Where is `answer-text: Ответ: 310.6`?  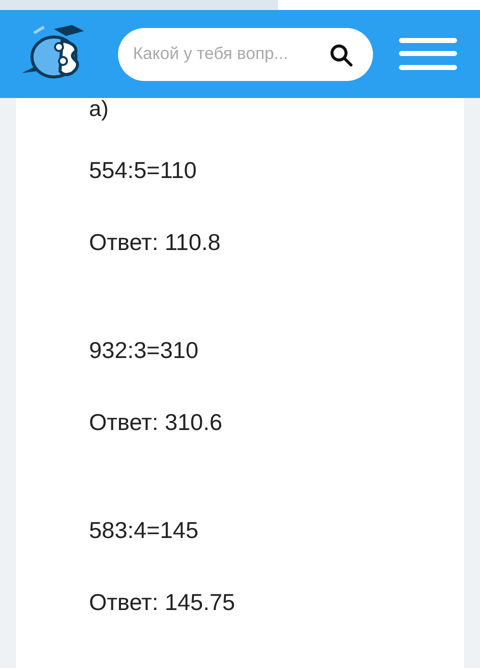
answer-text: Ответ: 310.6 is located at coordinates (156, 422).